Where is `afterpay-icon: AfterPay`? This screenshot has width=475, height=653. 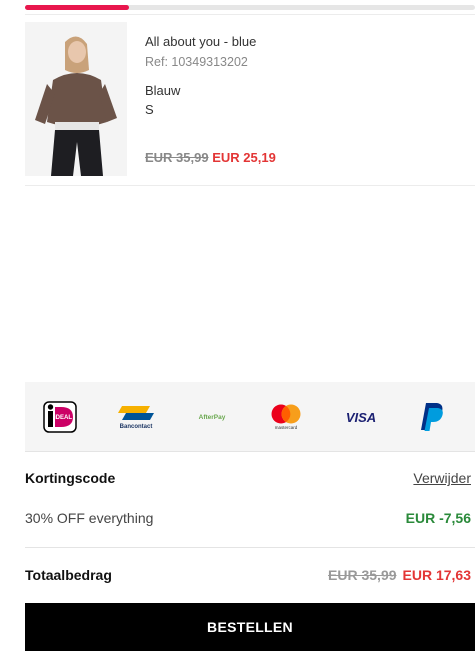
afterpay-icon: AfterPay is located at coordinates (212, 417).